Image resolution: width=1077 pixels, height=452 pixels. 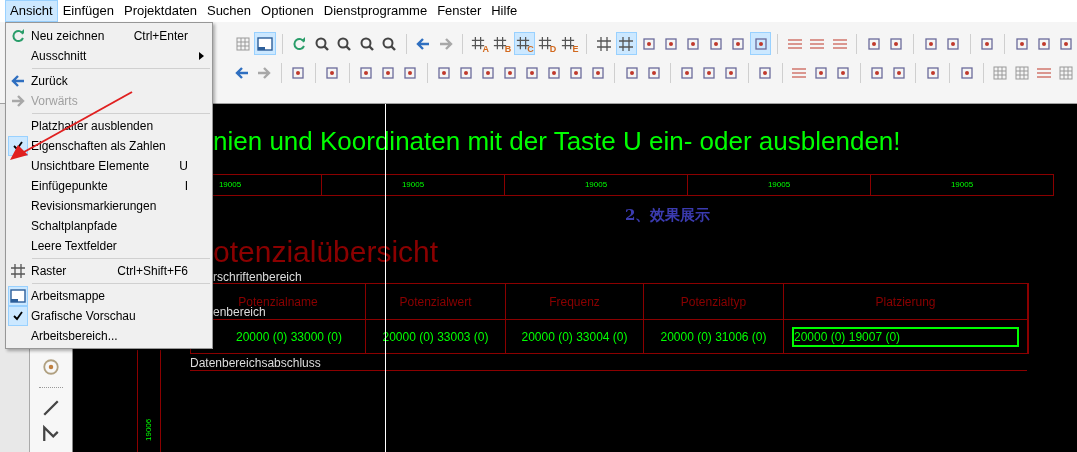 I want to click on menu-item: Leere Textfelder, so click(x=109, y=246).